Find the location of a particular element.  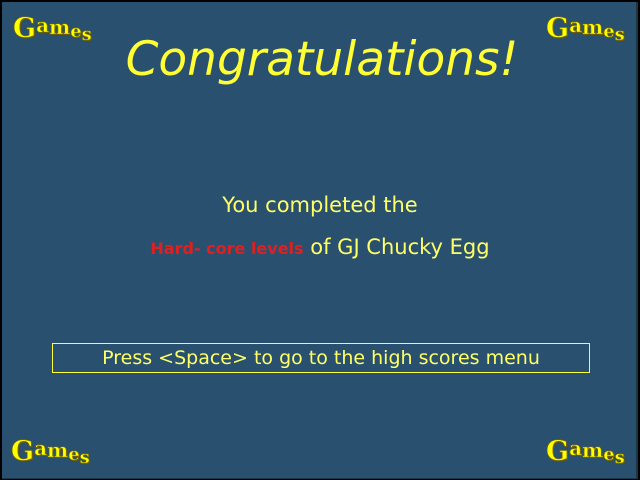

congratulations-title: Congratulations! is located at coordinates (322, 59).